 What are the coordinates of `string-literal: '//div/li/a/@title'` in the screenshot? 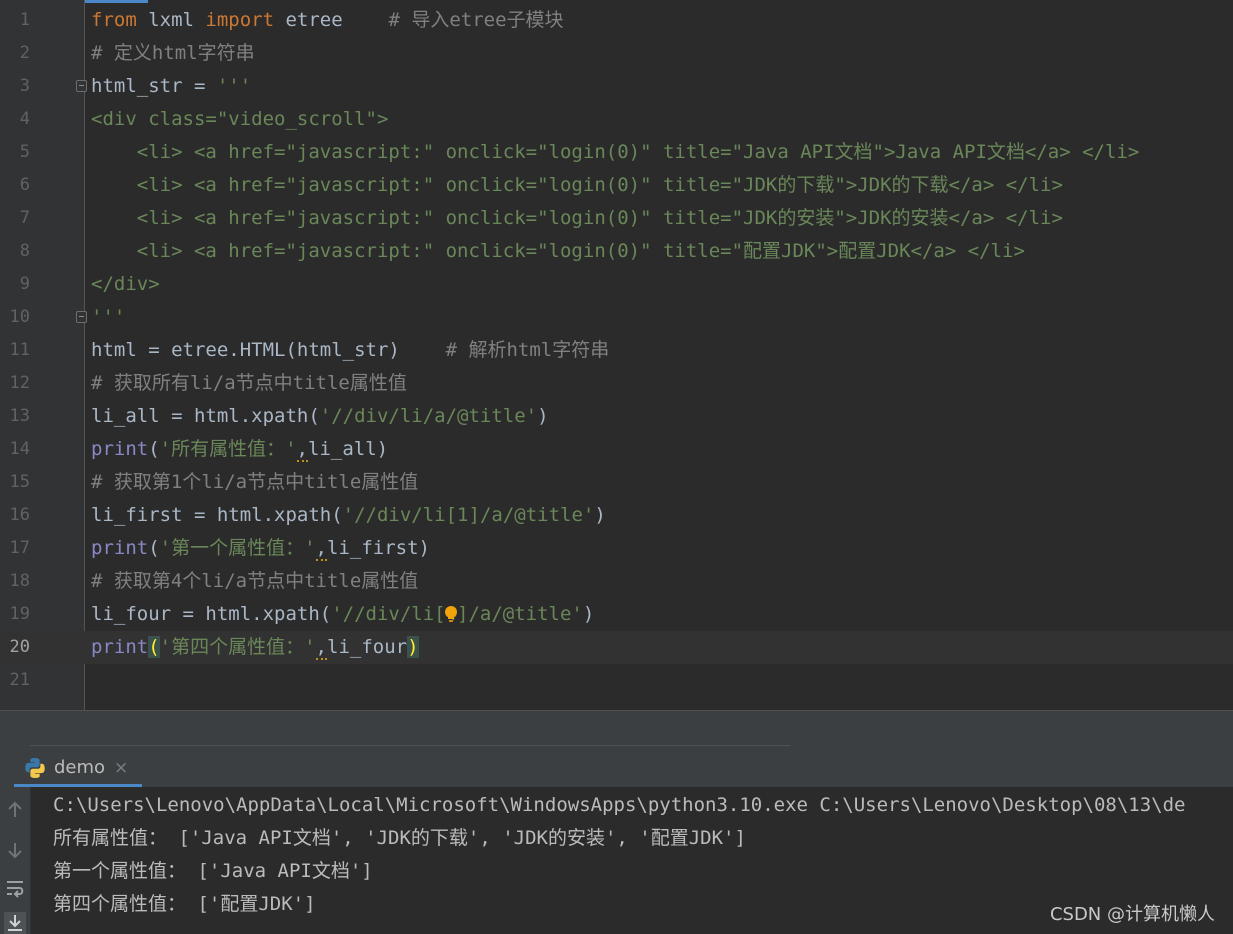 It's located at (428, 416).